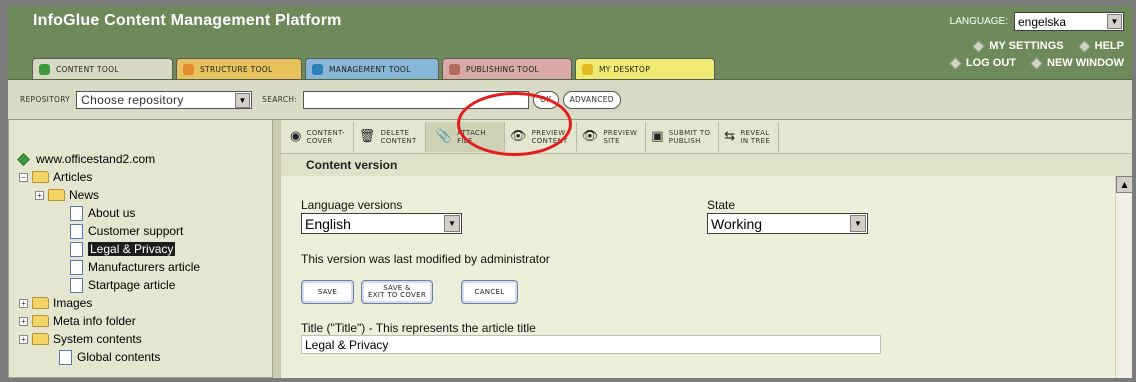 The width and height of the screenshot is (1136, 382). What do you see at coordinates (978, 21) in the screenshot?
I see `language-label: LANGUAGE:` at bounding box center [978, 21].